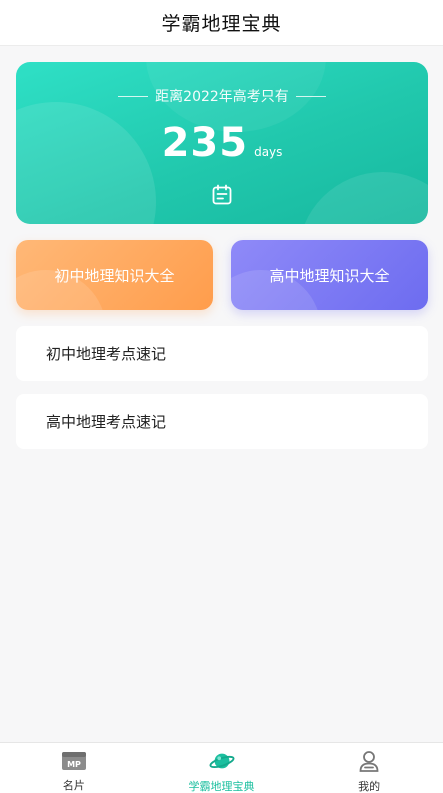  What do you see at coordinates (222, 761) in the screenshot?
I see `planet-icon` at bounding box center [222, 761].